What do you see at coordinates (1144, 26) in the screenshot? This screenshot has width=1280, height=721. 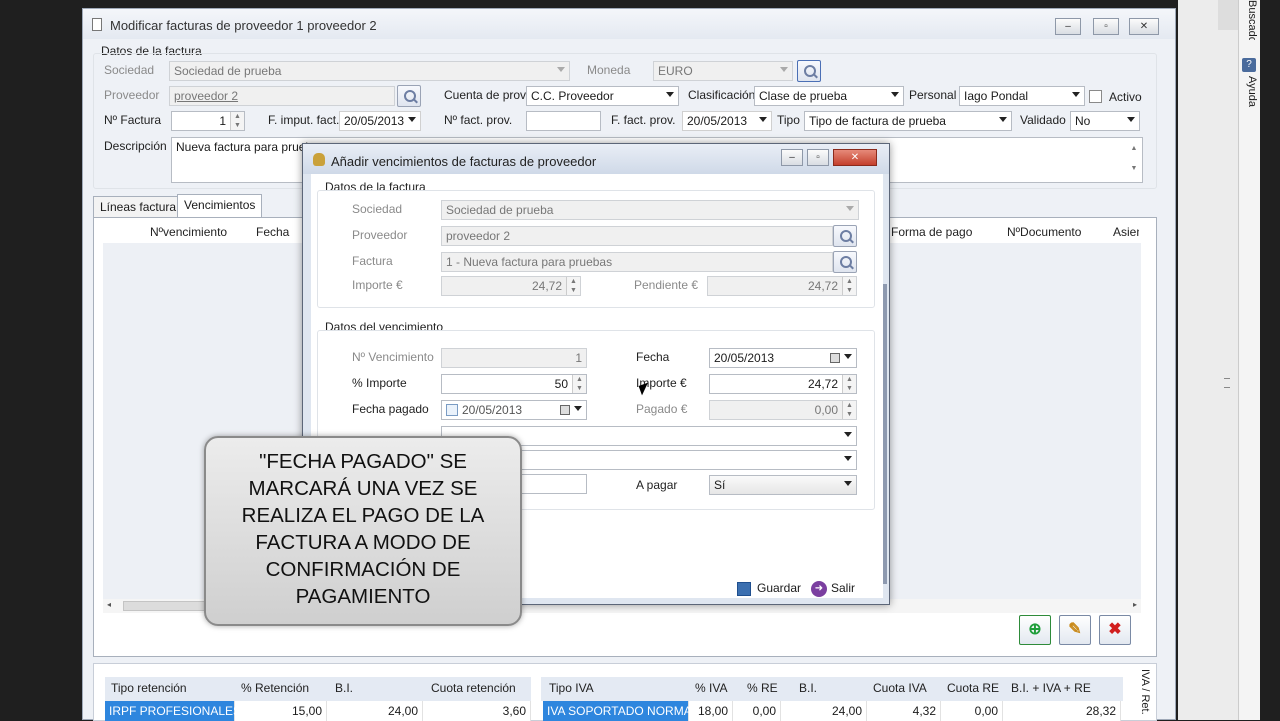 I see `close-button: ✕` at bounding box center [1144, 26].